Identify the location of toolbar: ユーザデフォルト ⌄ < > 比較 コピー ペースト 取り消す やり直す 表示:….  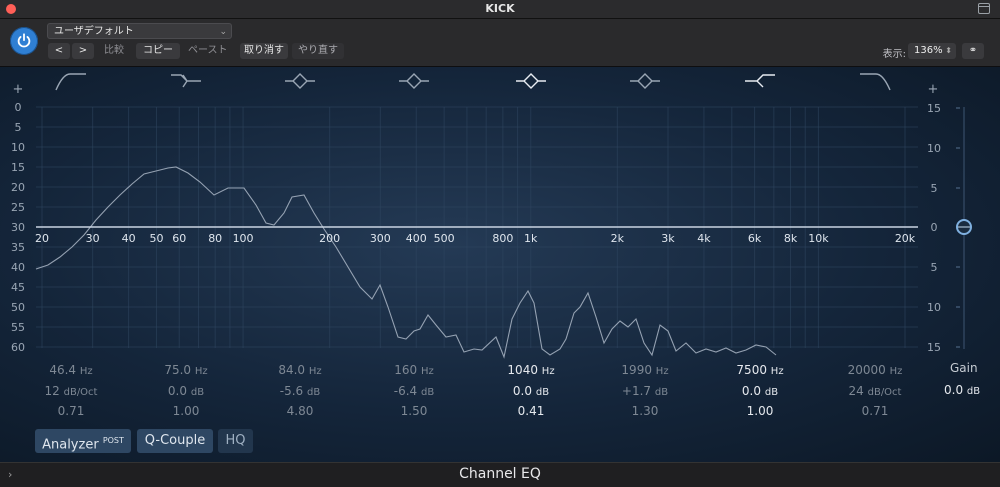
(500, 43).